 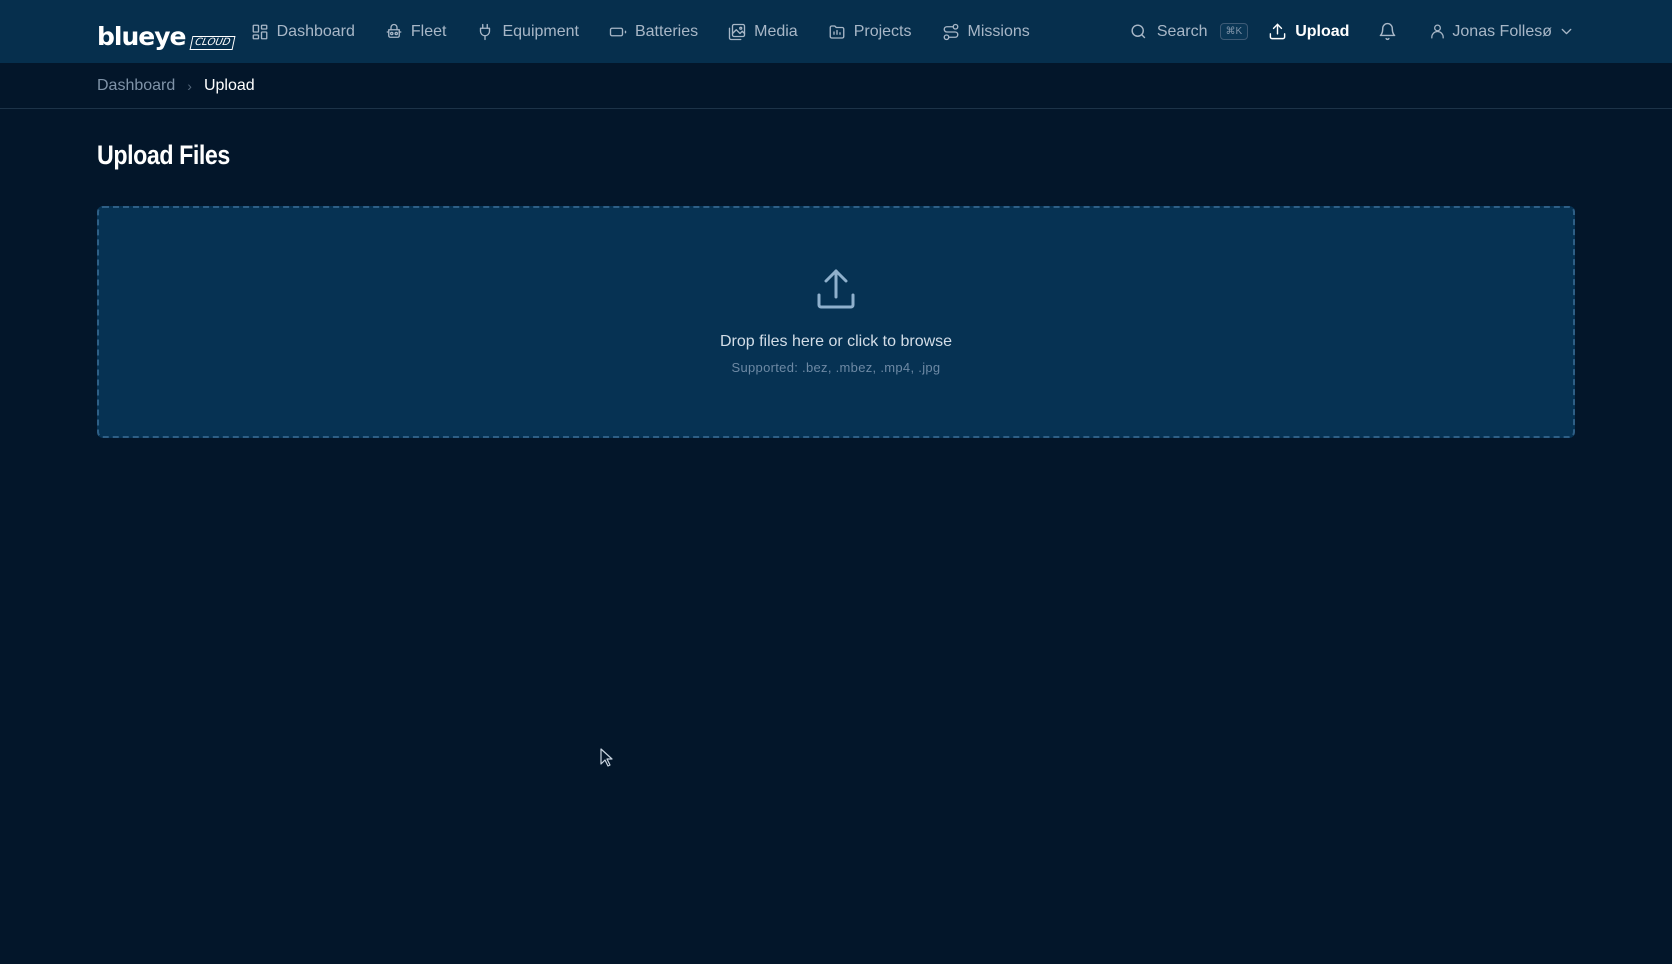 What do you see at coordinates (607, 758) in the screenshot?
I see `mouse-pointer-icon` at bounding box center [607, 758].